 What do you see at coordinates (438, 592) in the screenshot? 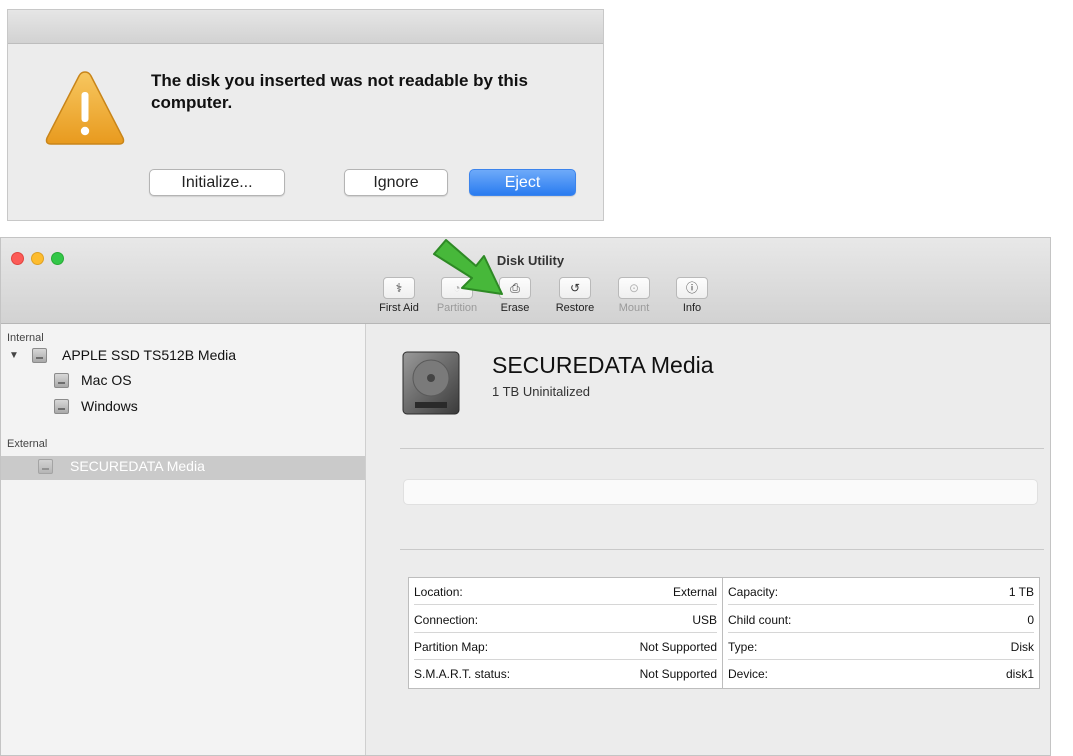
I see `info-key: Location:` at bounding box center [438, 592].